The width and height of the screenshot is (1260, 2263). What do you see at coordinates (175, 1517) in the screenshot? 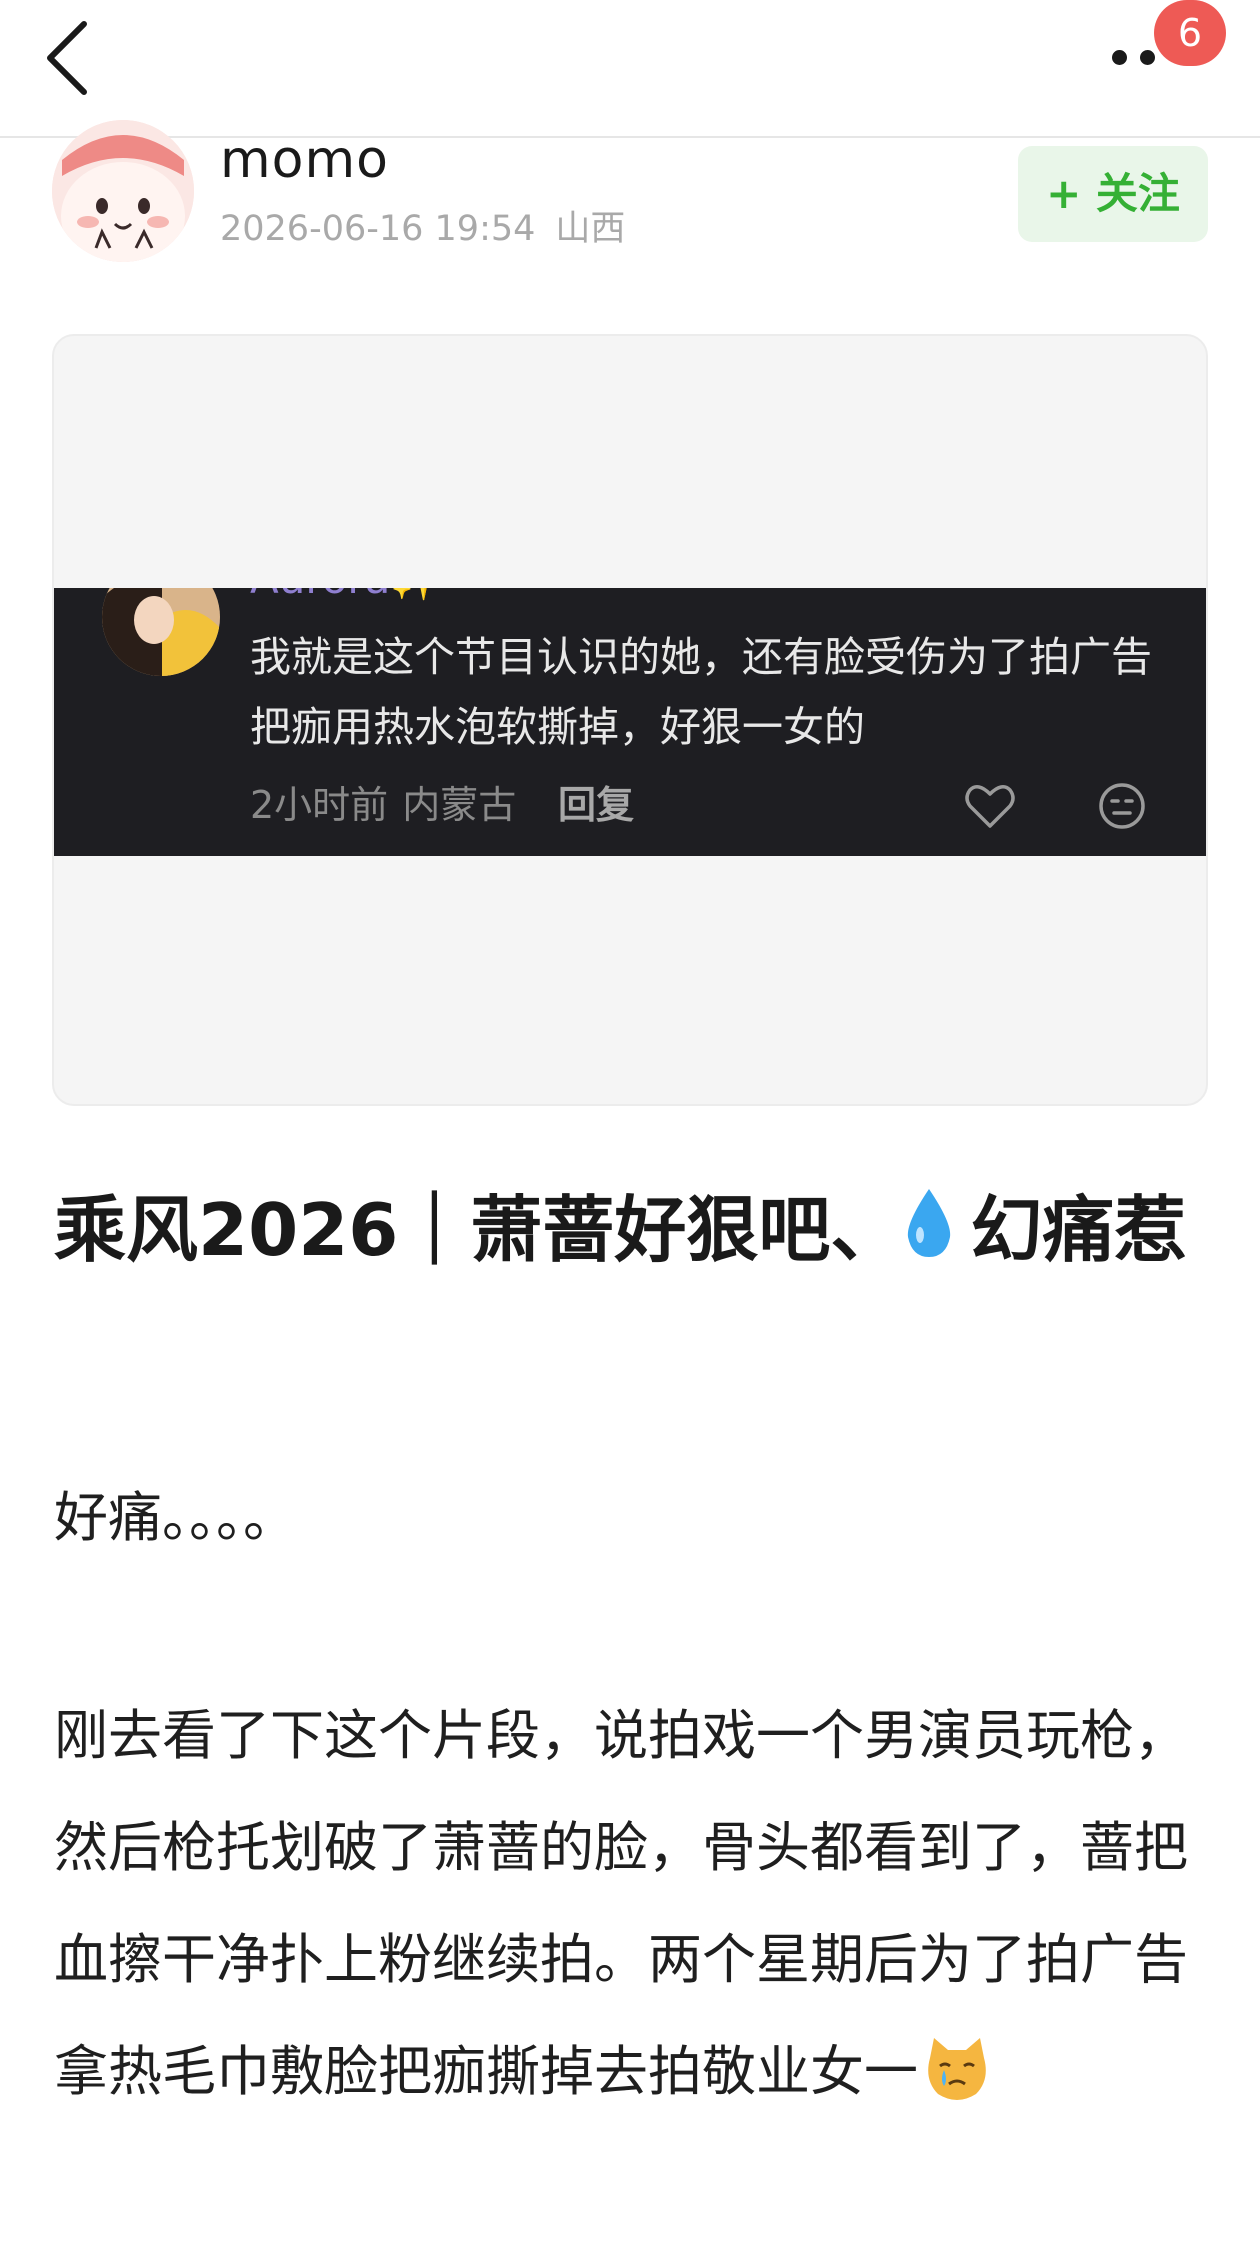
I see `post-paragraph: 好痛。。。。` at bounding box center [175, 1517].